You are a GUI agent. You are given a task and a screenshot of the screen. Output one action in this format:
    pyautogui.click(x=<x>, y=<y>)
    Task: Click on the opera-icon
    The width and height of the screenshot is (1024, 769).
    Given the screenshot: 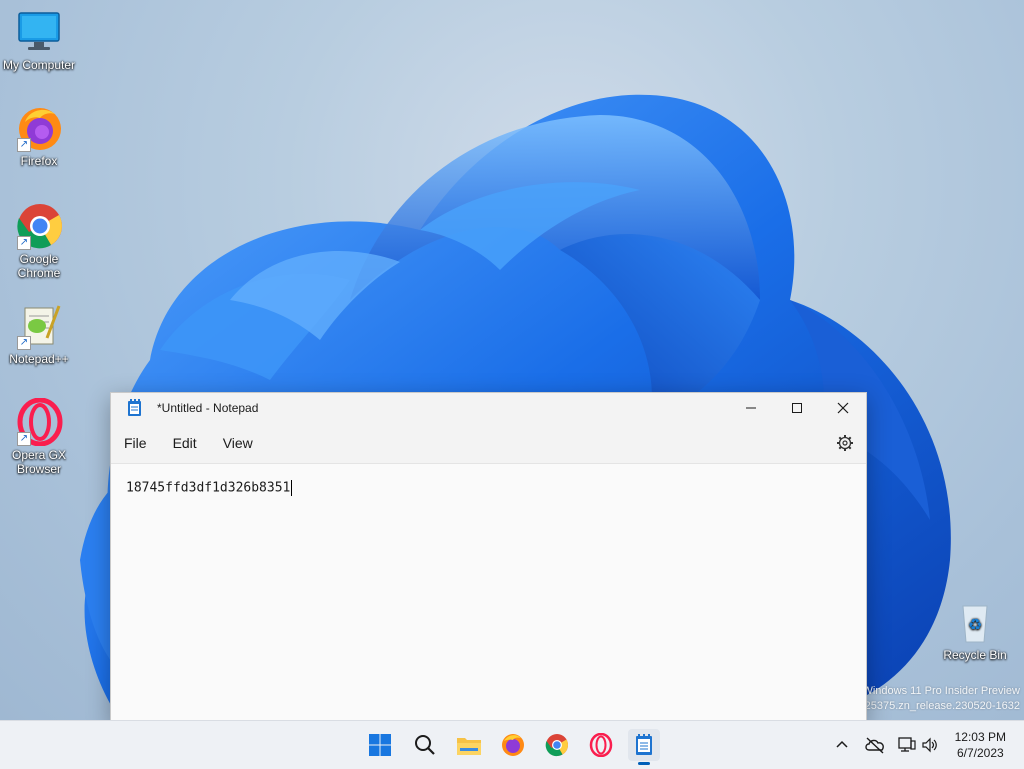 What is the action you would take?
    pyautogui.click(x=601, y=745)
    